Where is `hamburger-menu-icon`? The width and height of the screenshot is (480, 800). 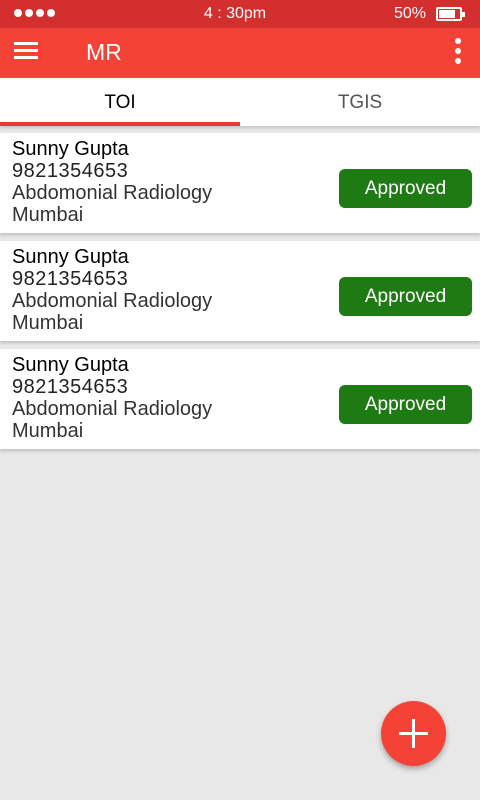 hamburger-menu-icon is located at coordinates (26, 52).